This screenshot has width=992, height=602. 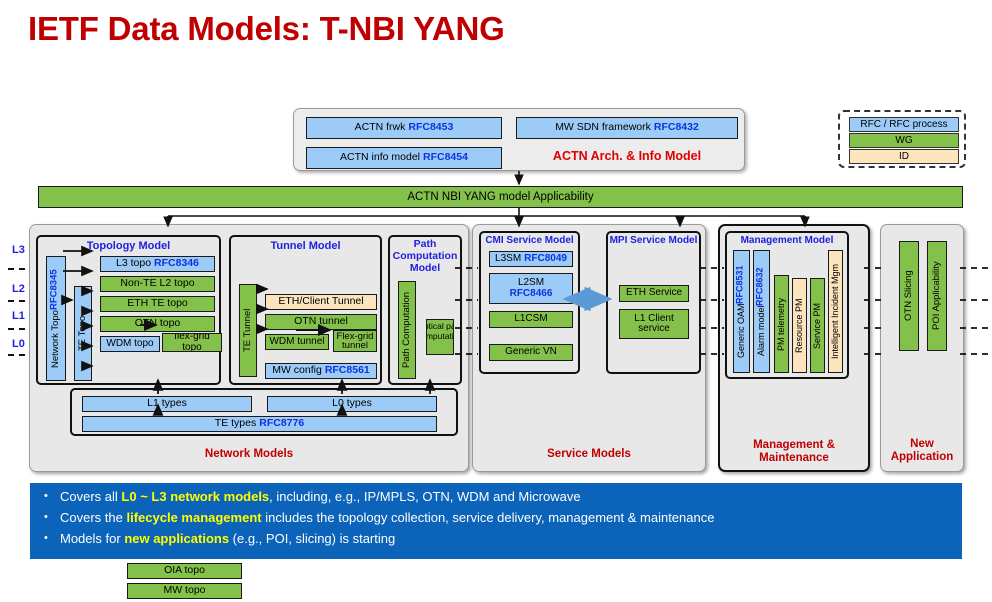 I want to click on resource-pm-box: Resource PM, so click(x=799, y=325).